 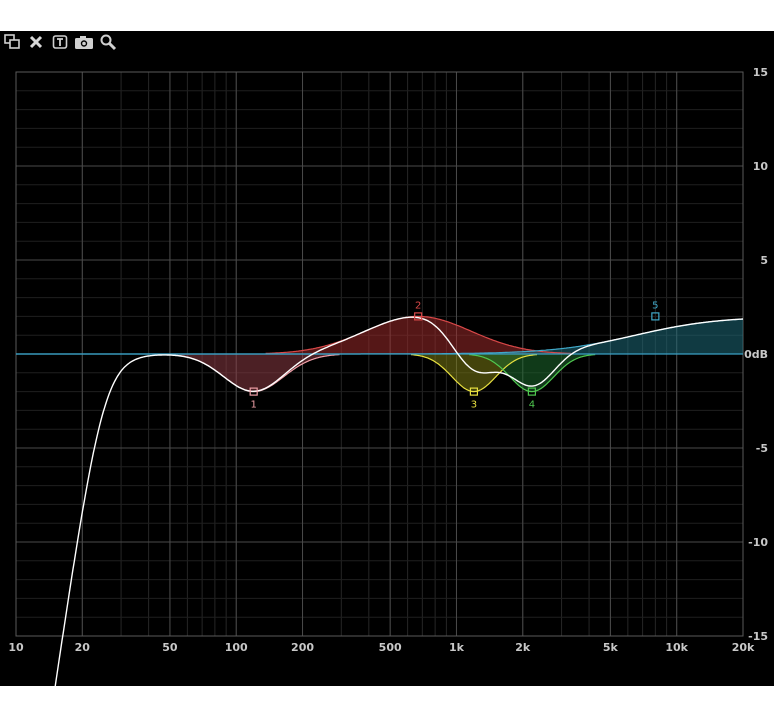 I want to click on x-tick-label: 500, so click(x=390, y=647).